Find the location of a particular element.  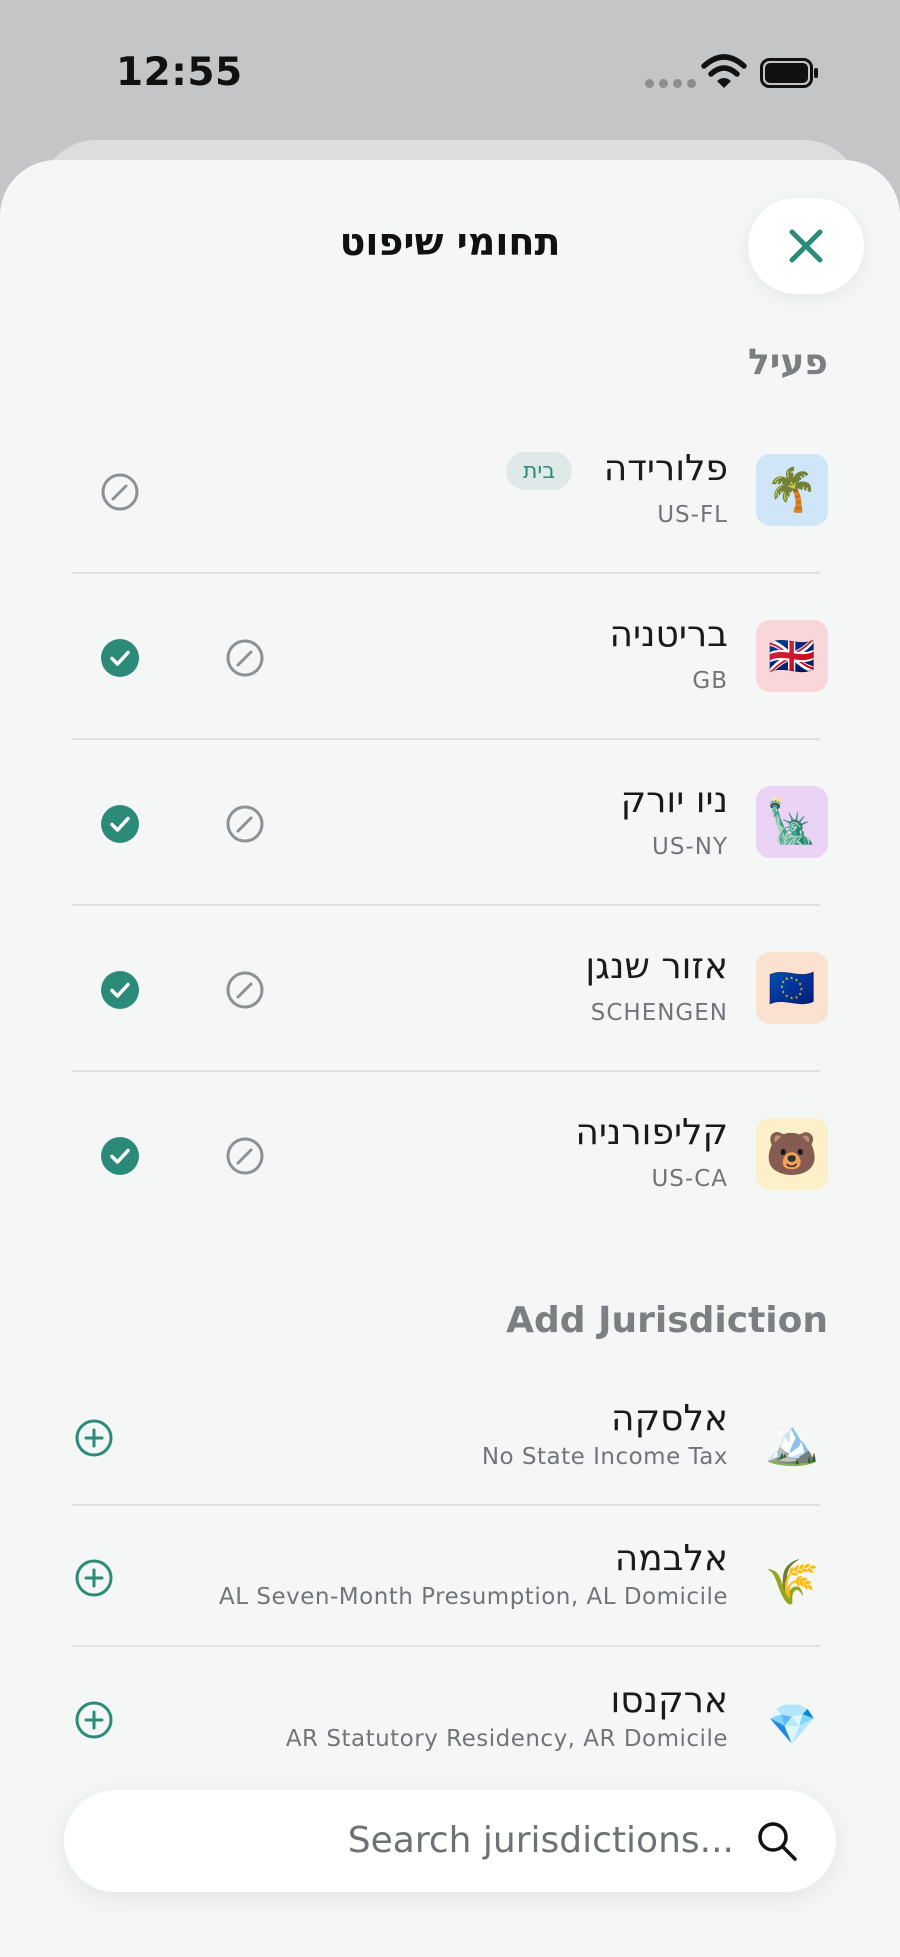

palm-tree-icon: 🌴 is located at coordinates (792, 489).